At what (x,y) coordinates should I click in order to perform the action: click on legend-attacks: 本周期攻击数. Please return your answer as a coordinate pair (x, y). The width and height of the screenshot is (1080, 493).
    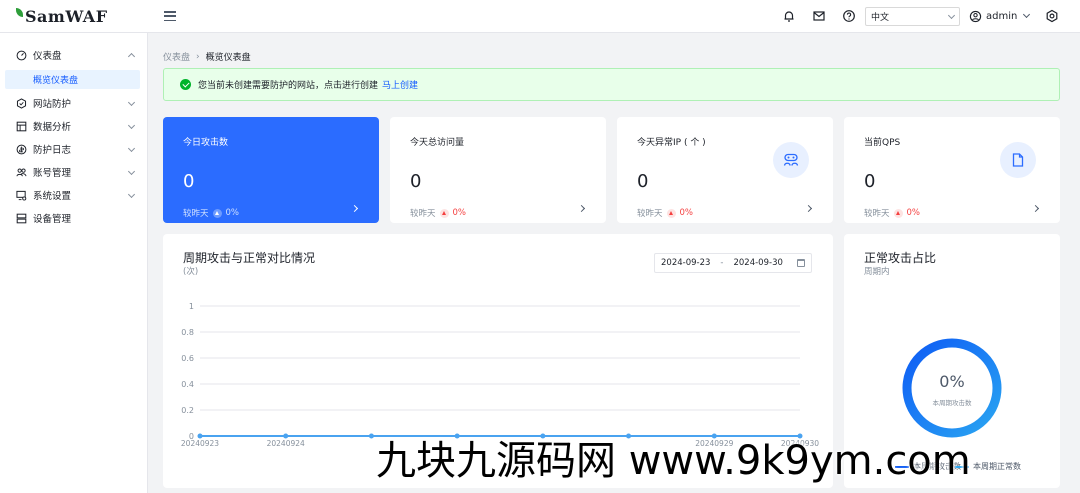
    Looking at the image, I should click on (928, 466).